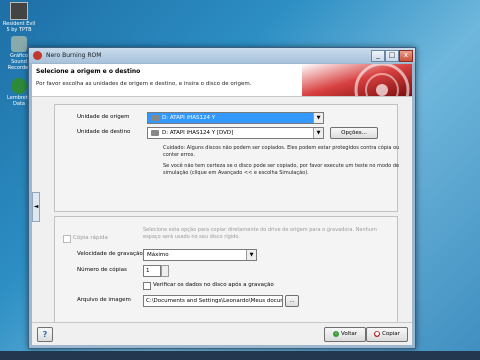 This screenshot has height=360, width=480. Describe the element at coordinates (406, 56) in the screenshot. I see `close-button: x` at that location.